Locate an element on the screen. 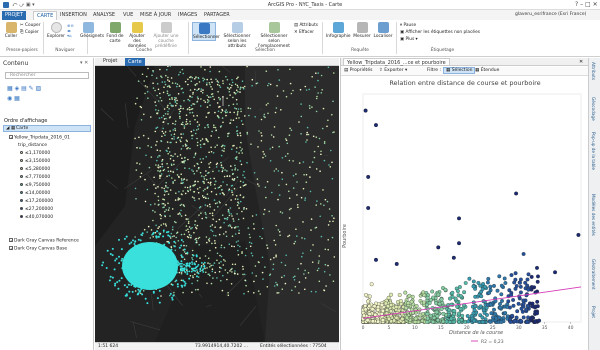  tab-edit: MISE À JOUR is located at coordinates (155, 15).